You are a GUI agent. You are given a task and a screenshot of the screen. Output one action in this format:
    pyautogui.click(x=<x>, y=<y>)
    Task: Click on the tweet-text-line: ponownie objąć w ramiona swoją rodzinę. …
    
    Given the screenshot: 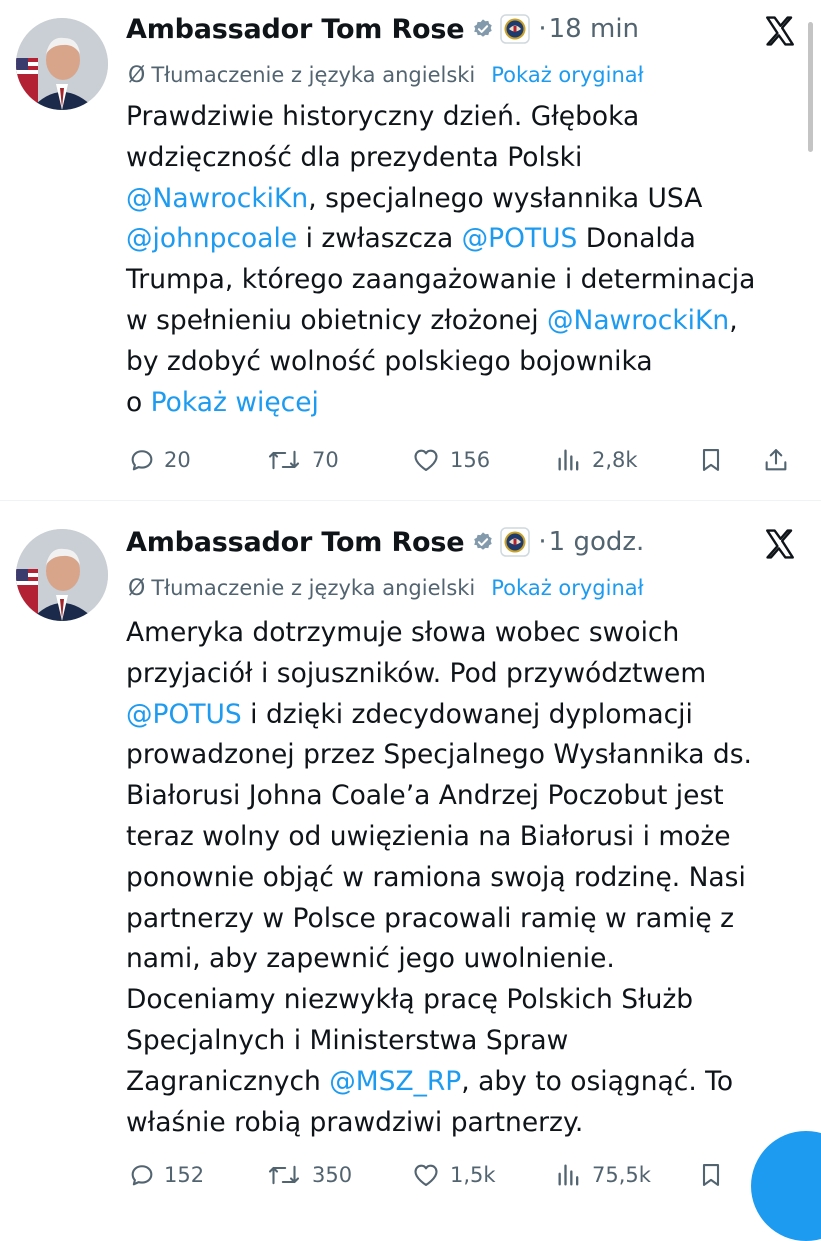 What is the action you would take?
    pyautogui.click(x=466, y=878)
    